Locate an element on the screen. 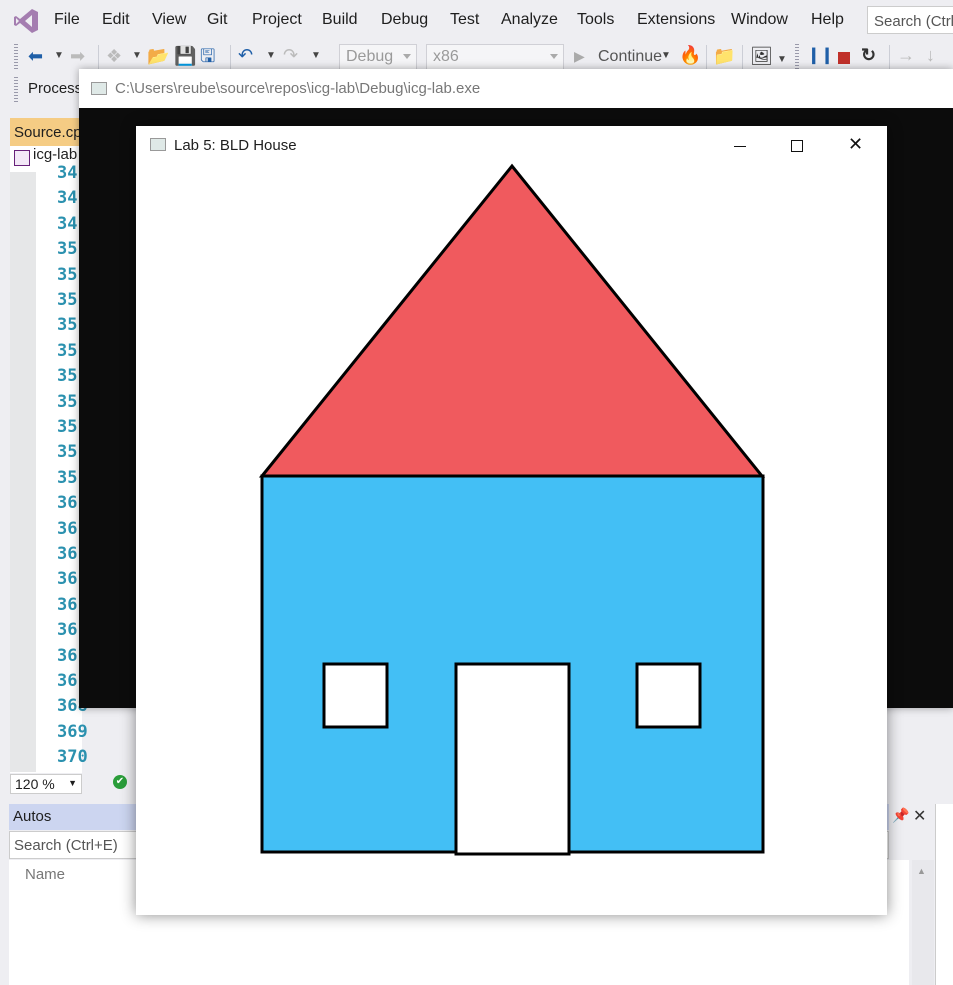 Image resolution: width=953 pixels, height=985 pixels. house-window-right is located at coordinates (668, 695).